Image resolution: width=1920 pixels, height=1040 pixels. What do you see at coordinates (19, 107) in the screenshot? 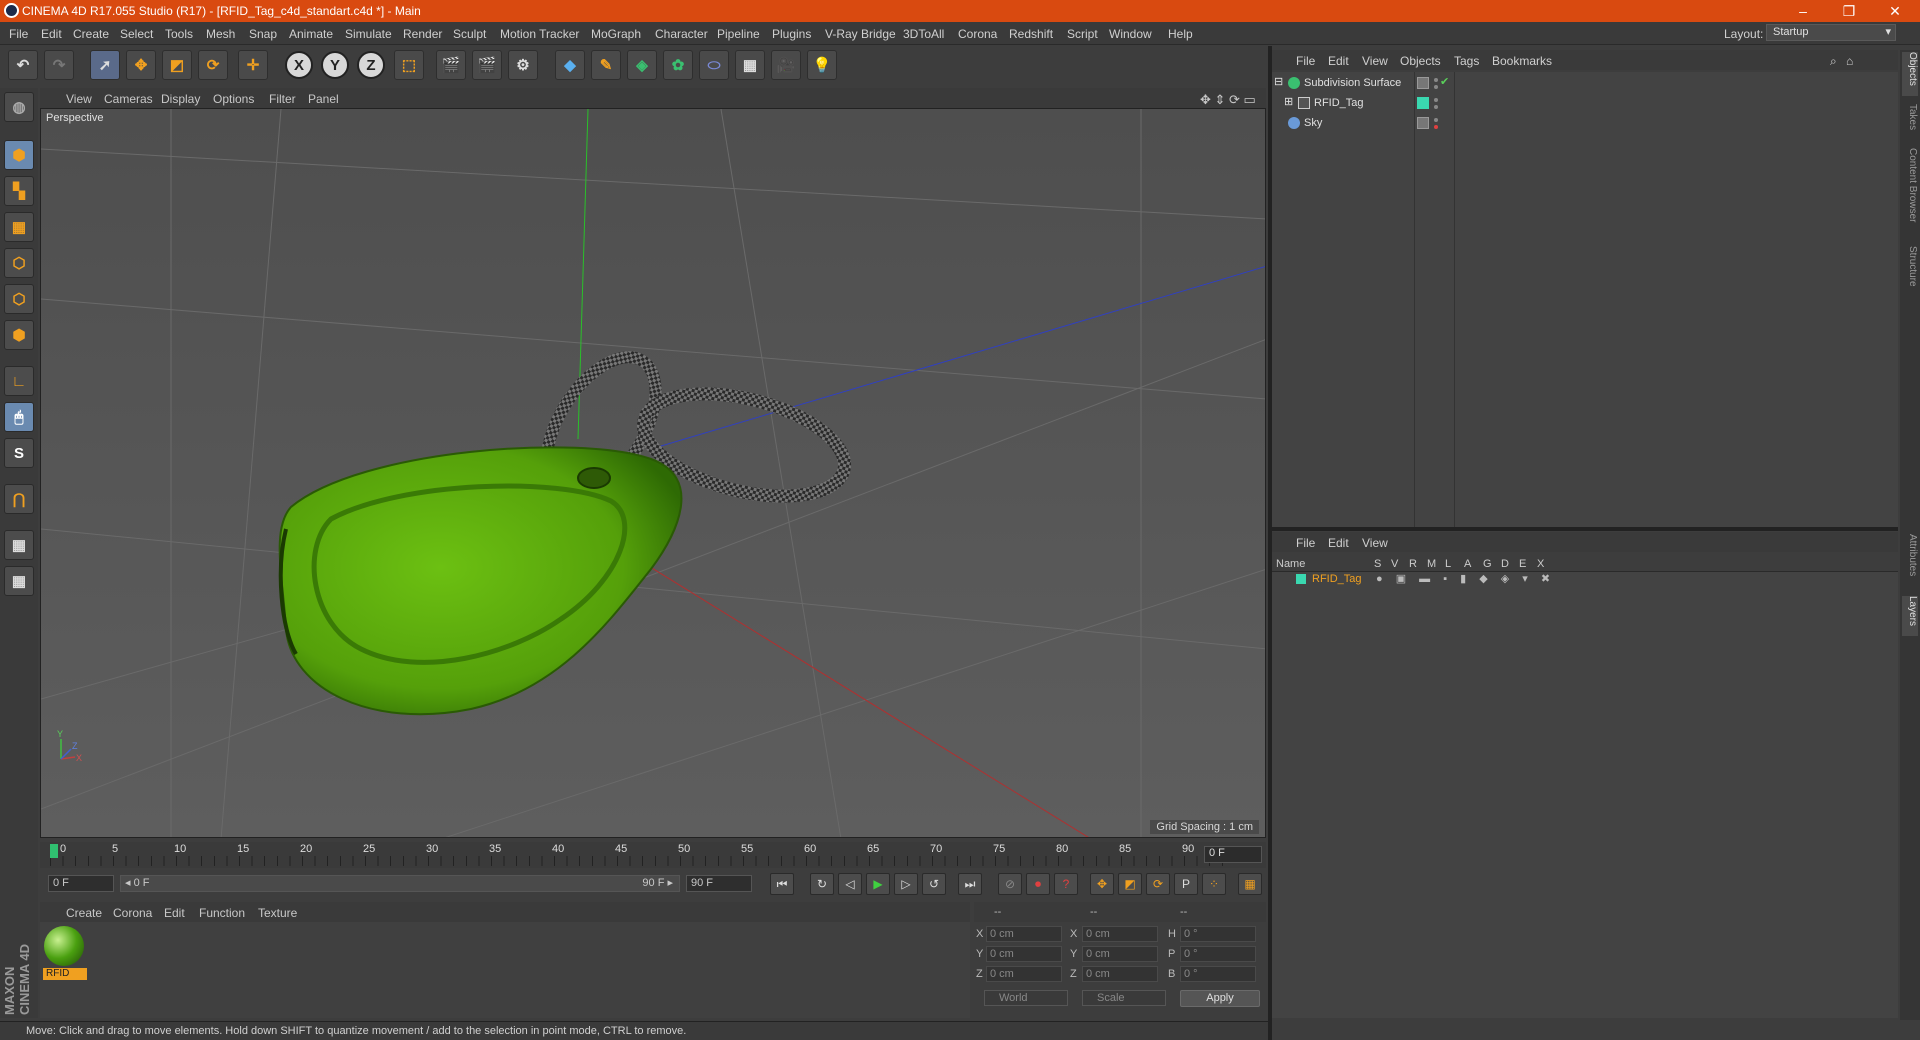
I see `make-editable-icon: ◍` at bounding box center [19, 107].